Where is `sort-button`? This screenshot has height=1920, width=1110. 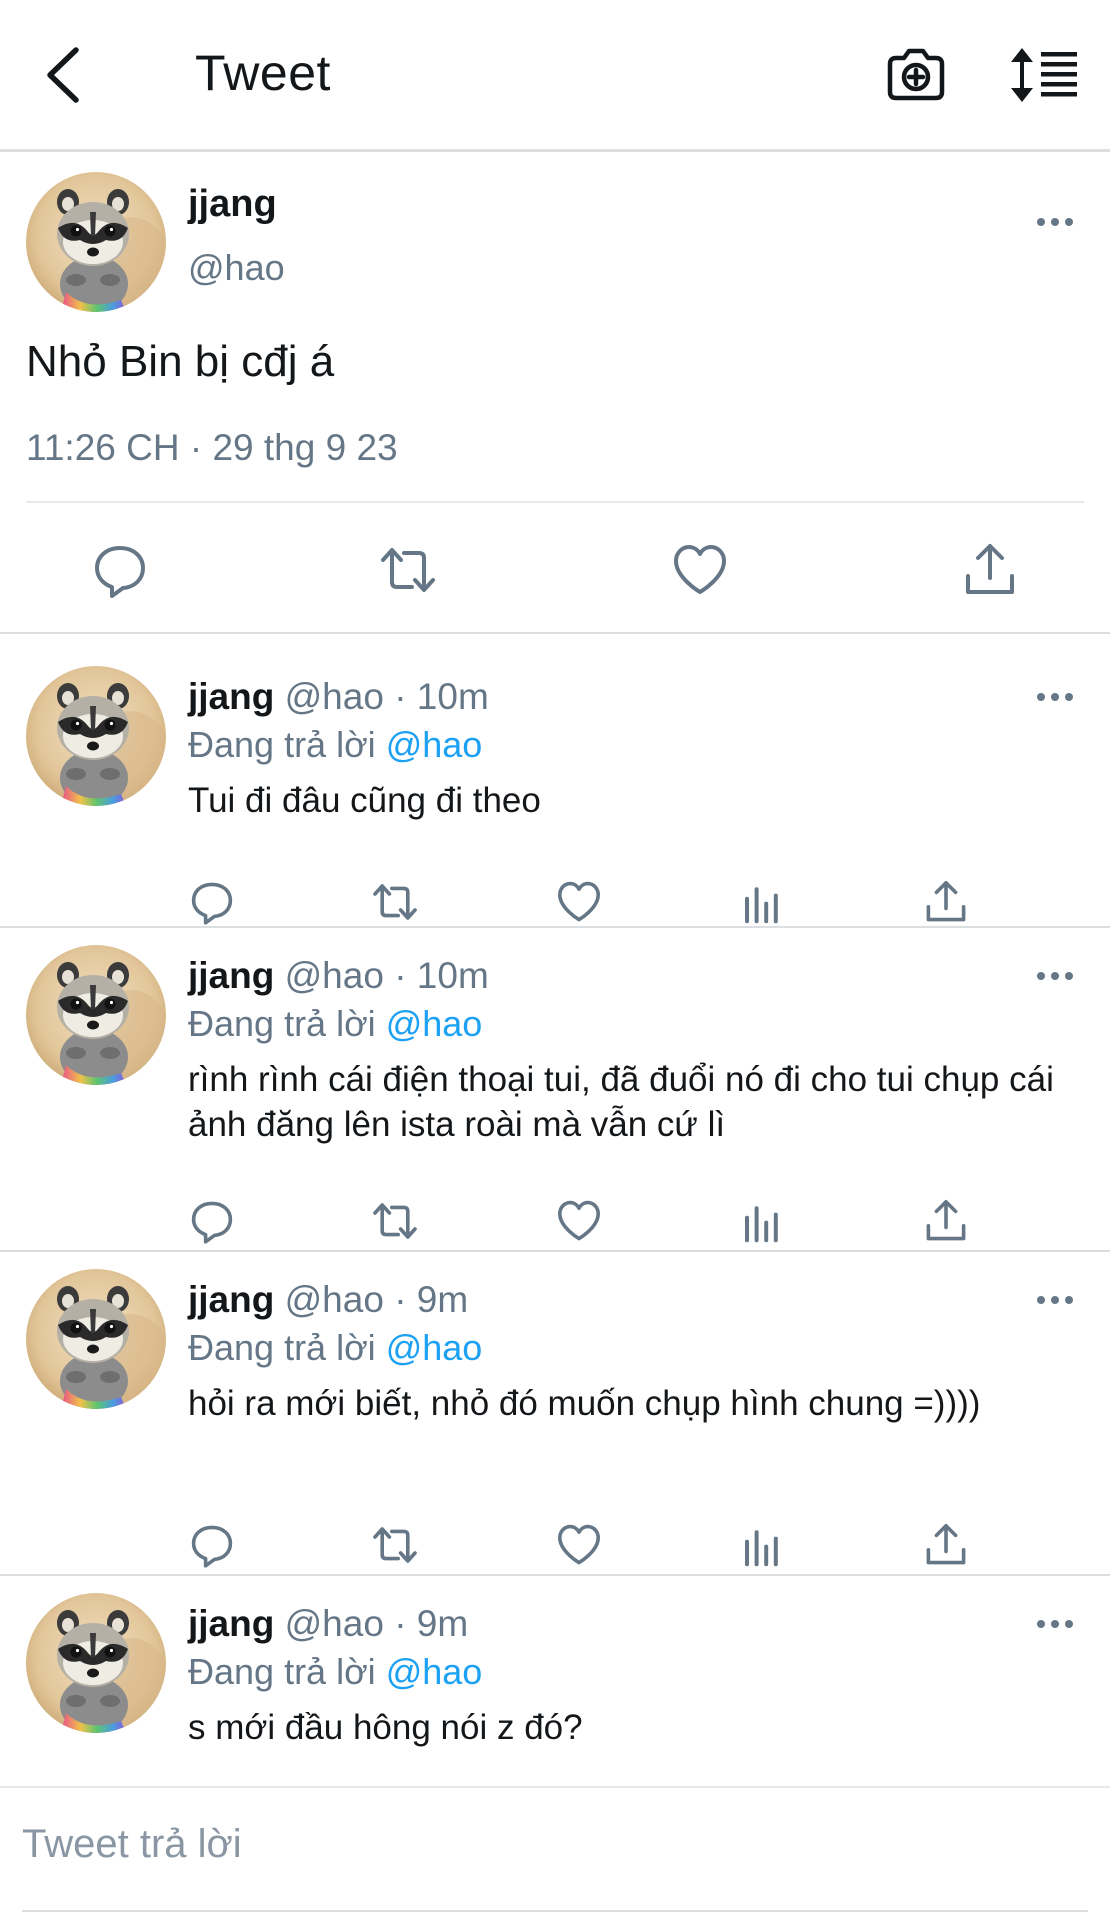
sort-button is located at coordinates (1044, 75).